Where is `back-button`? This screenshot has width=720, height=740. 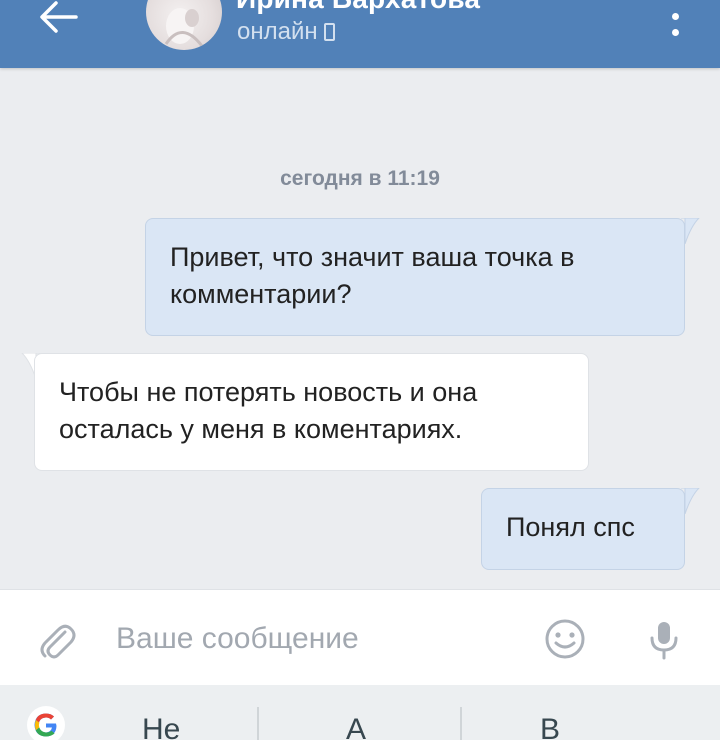
back-button is located at coordinates (58, 20).